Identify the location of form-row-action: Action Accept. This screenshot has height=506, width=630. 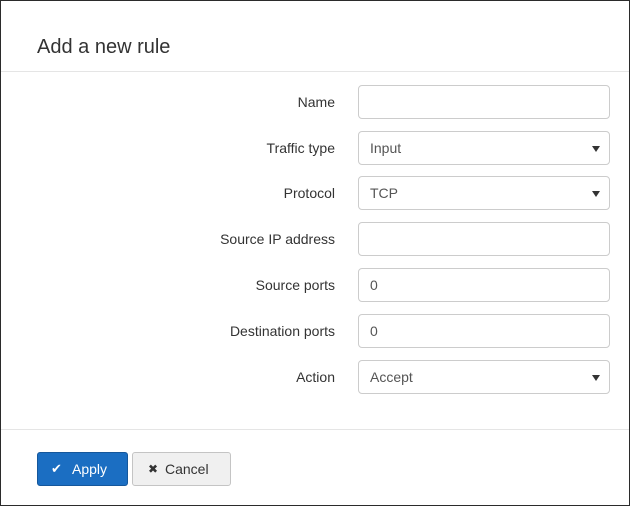
(315, 377).